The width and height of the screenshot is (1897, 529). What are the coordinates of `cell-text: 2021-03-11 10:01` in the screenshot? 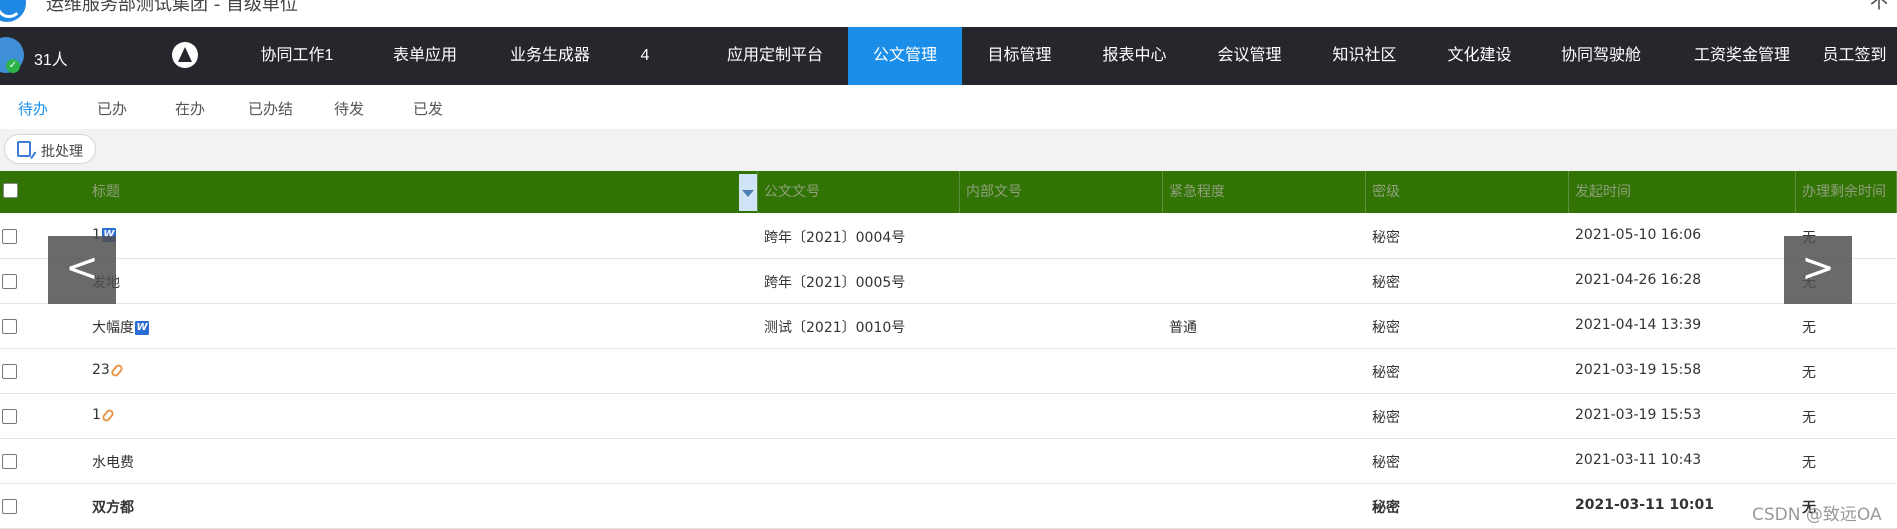 It's located at (1644, 505).